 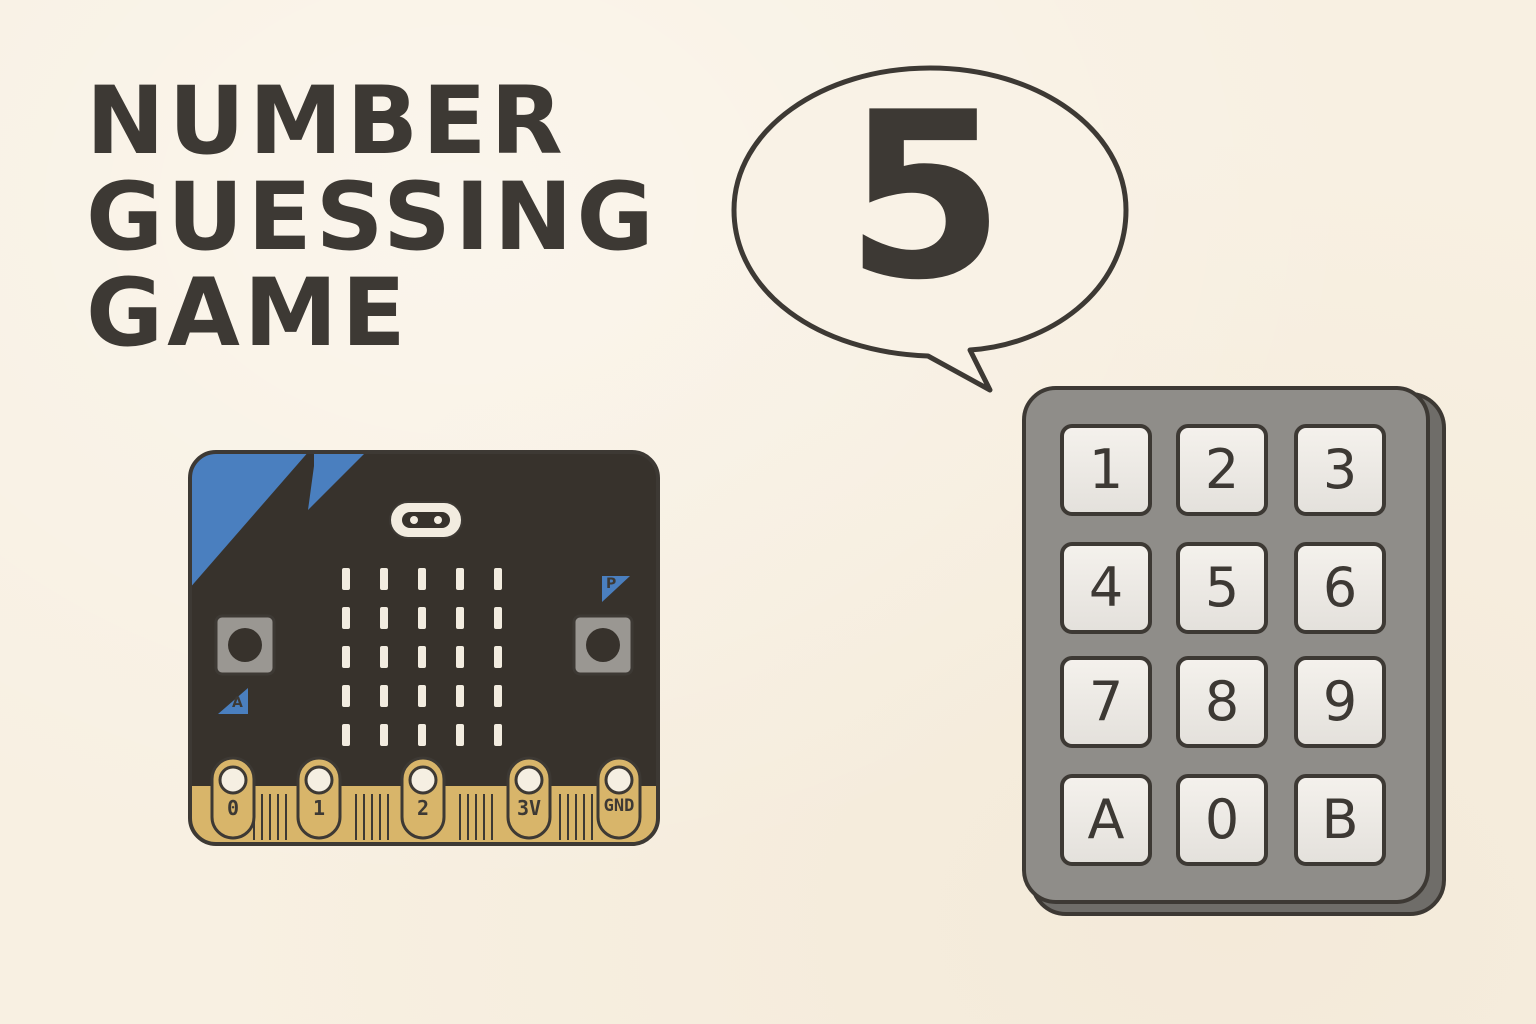 I want to click on page-title: NUMBER GUESSING GAME, so click(x=372, y=217).